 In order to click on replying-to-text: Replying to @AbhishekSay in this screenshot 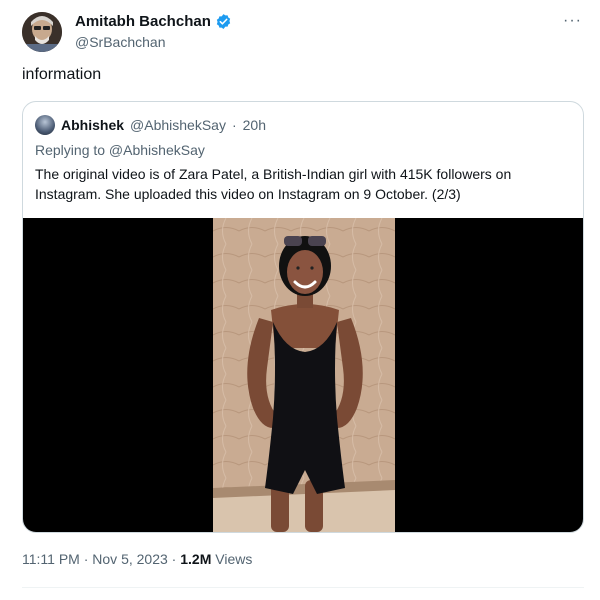, I will do `click(120, 150)`.